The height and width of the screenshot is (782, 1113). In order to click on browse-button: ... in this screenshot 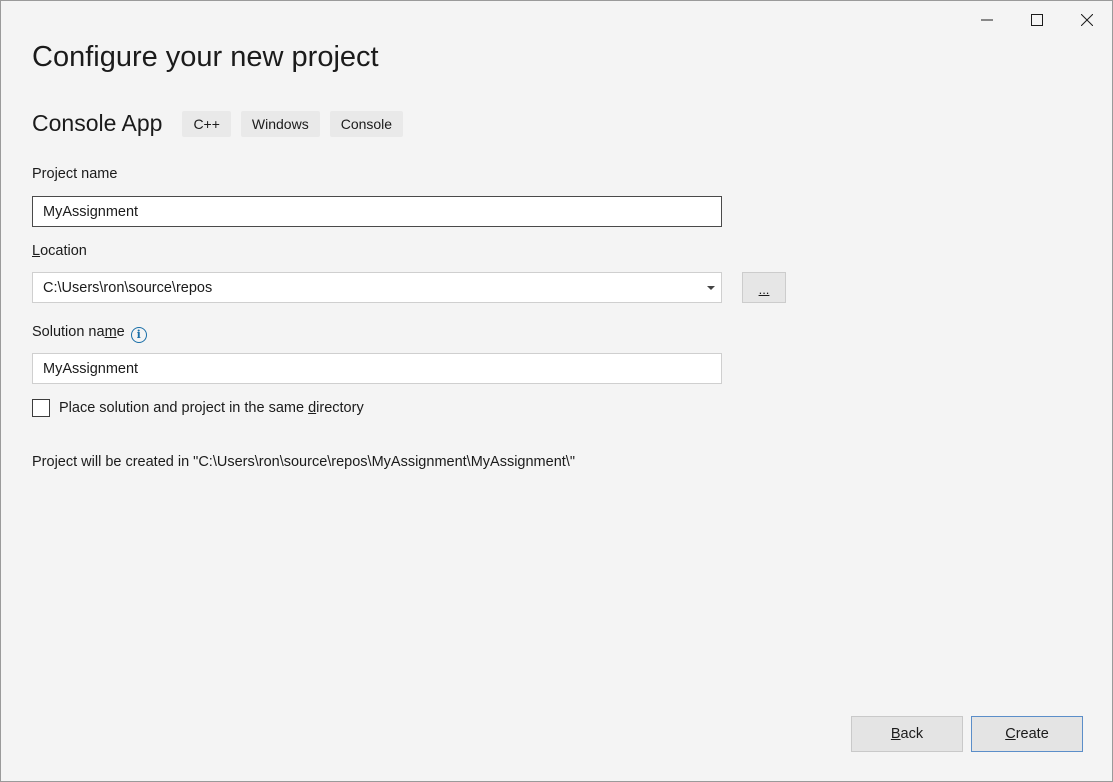, I will do `click(764, 287)`.